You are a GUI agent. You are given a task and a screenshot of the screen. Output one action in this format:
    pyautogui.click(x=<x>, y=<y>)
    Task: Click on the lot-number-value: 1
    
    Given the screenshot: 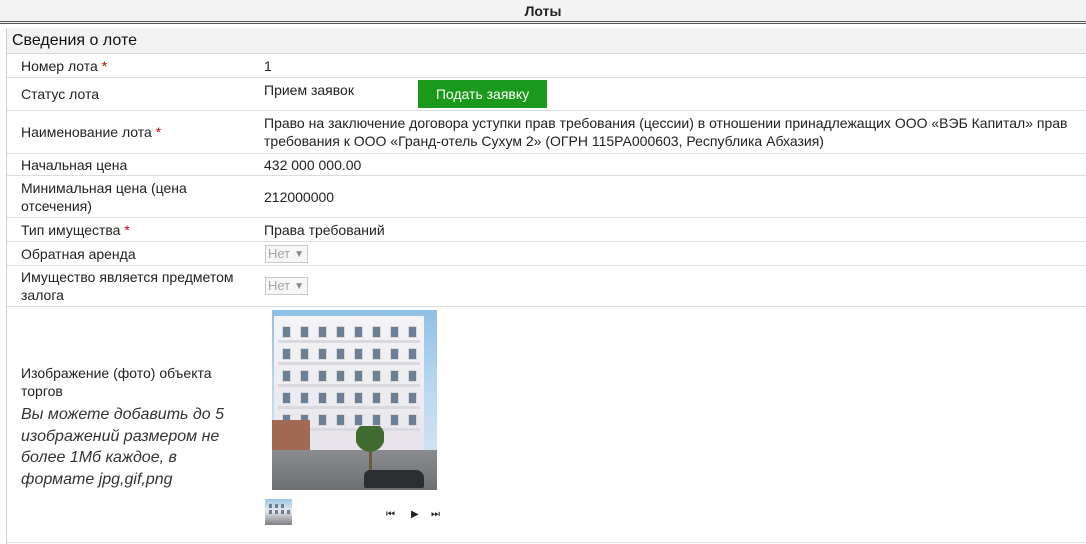 What is the action you would take?
    pyautogui.click(x=268, y=66)
    